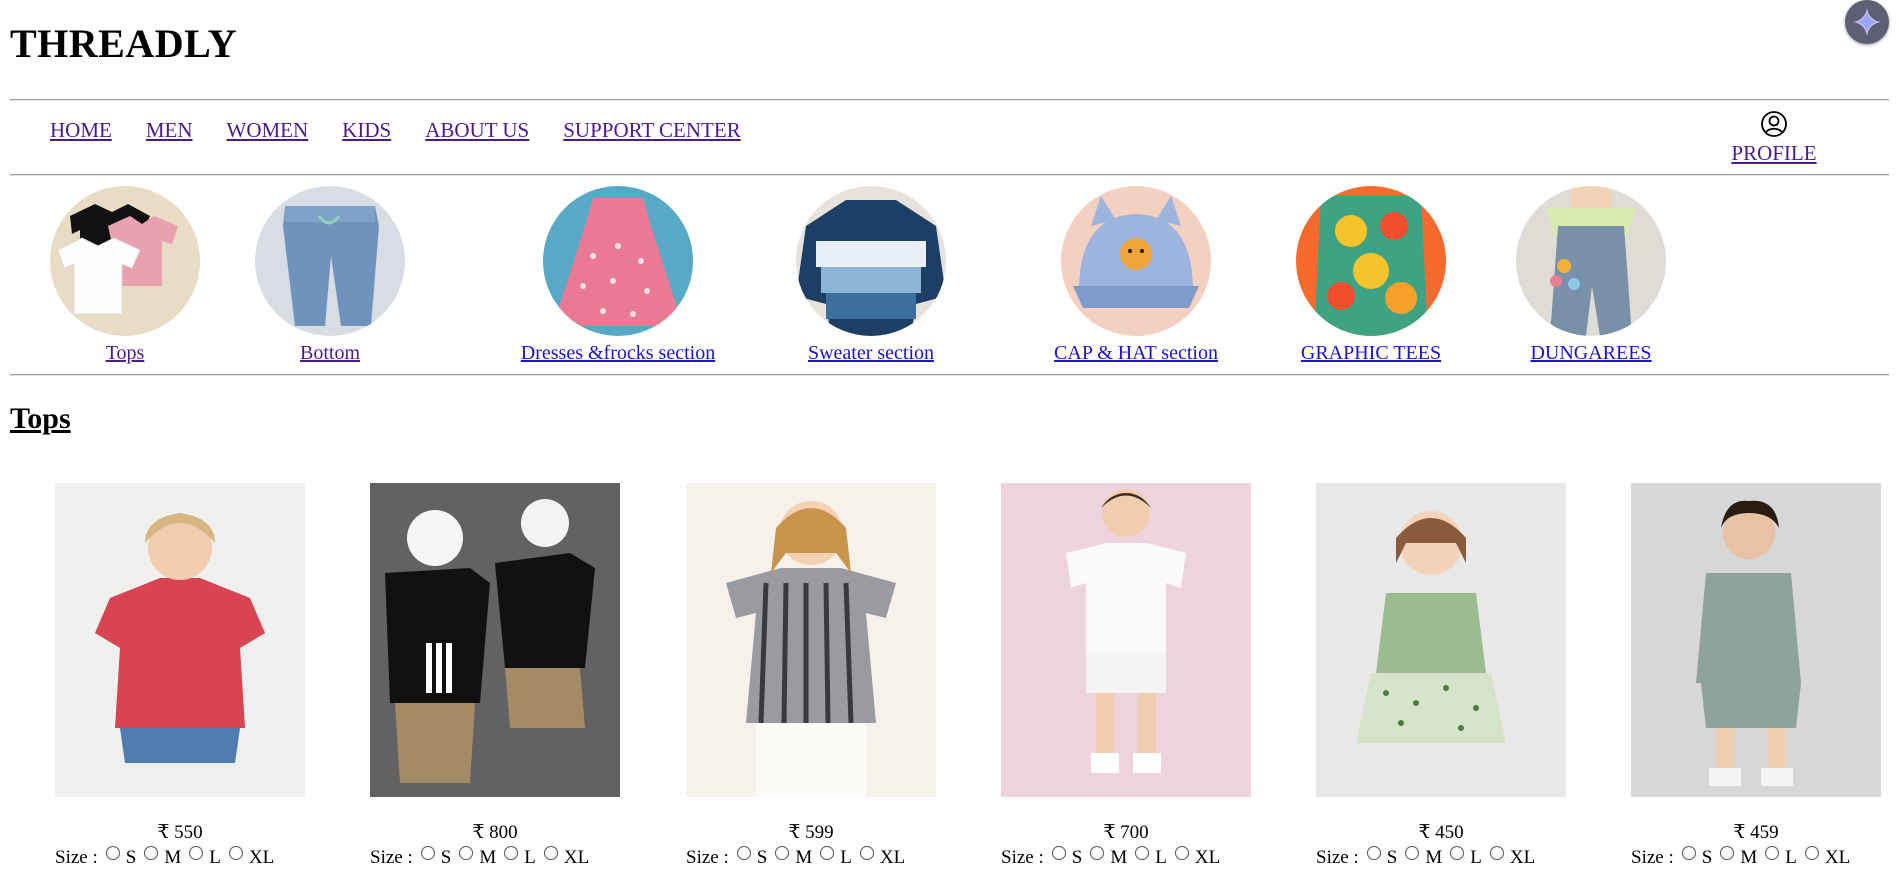 This screenshot has width=1899, height=869. I want to click on product-card: ₹ 450 Size : S M L XL, so click(1441, 676).